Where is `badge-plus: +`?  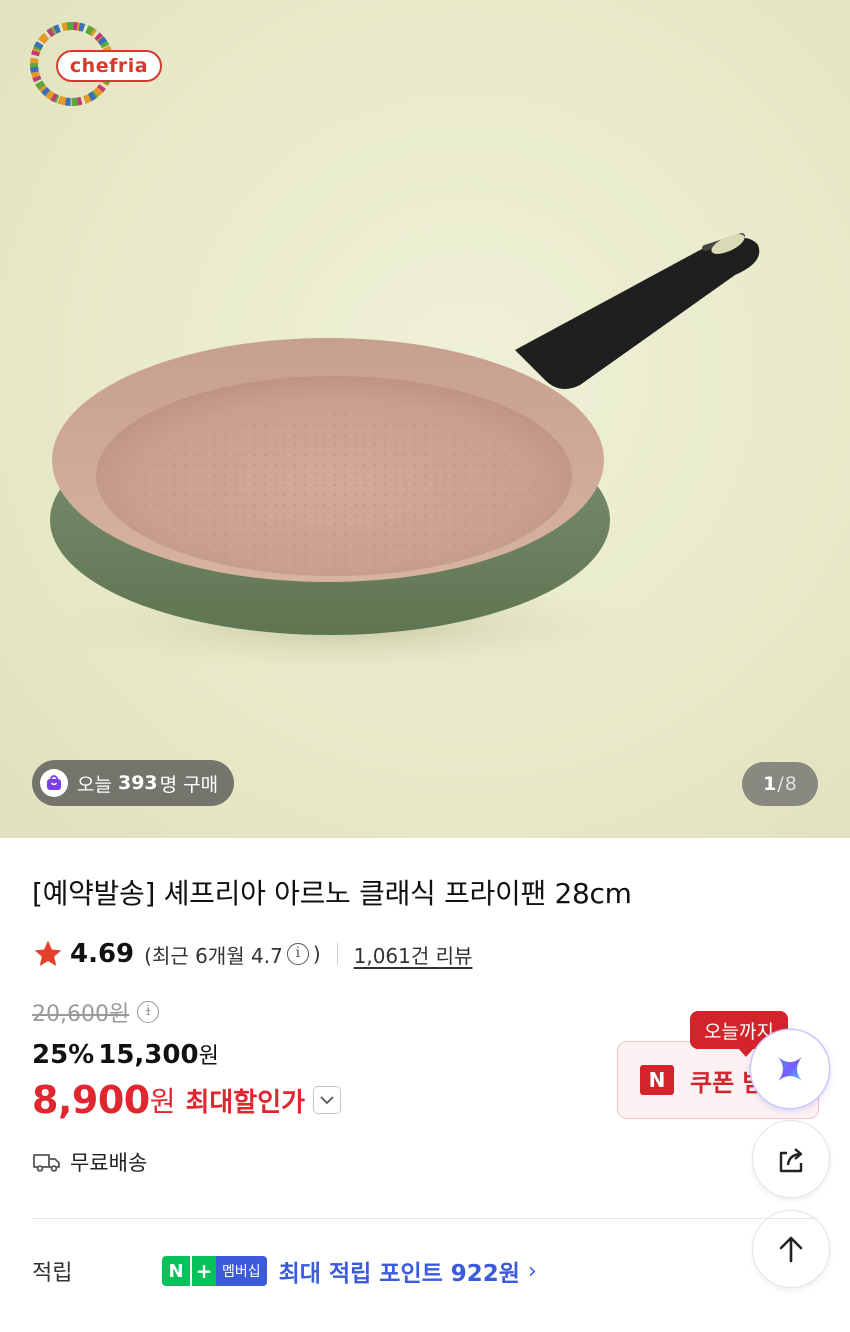
badge-plus: + is located at coordinates (203, 1271).